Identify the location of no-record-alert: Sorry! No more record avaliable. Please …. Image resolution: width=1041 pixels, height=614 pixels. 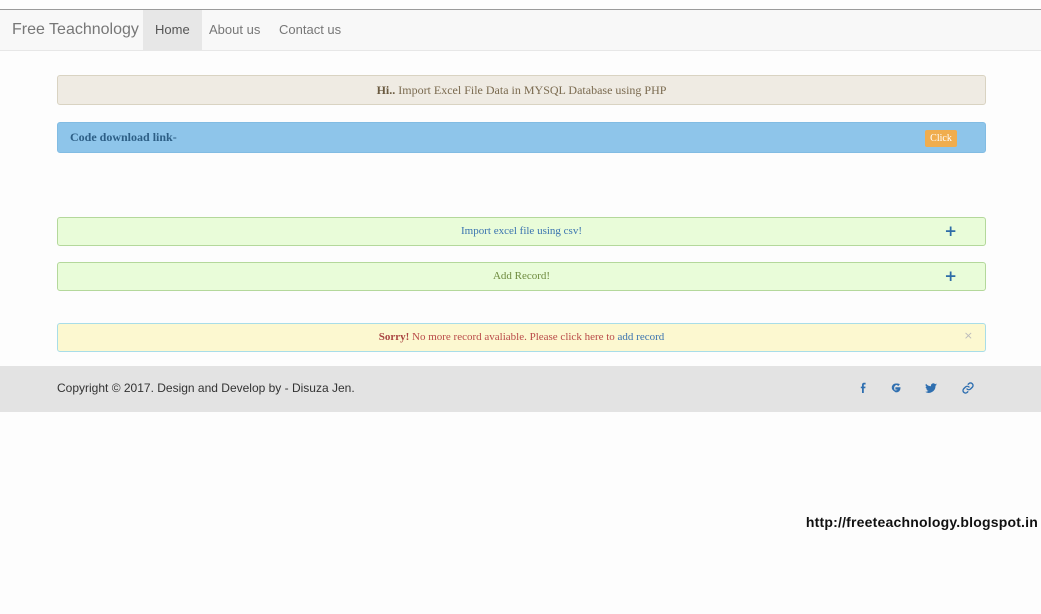
(521, 337).